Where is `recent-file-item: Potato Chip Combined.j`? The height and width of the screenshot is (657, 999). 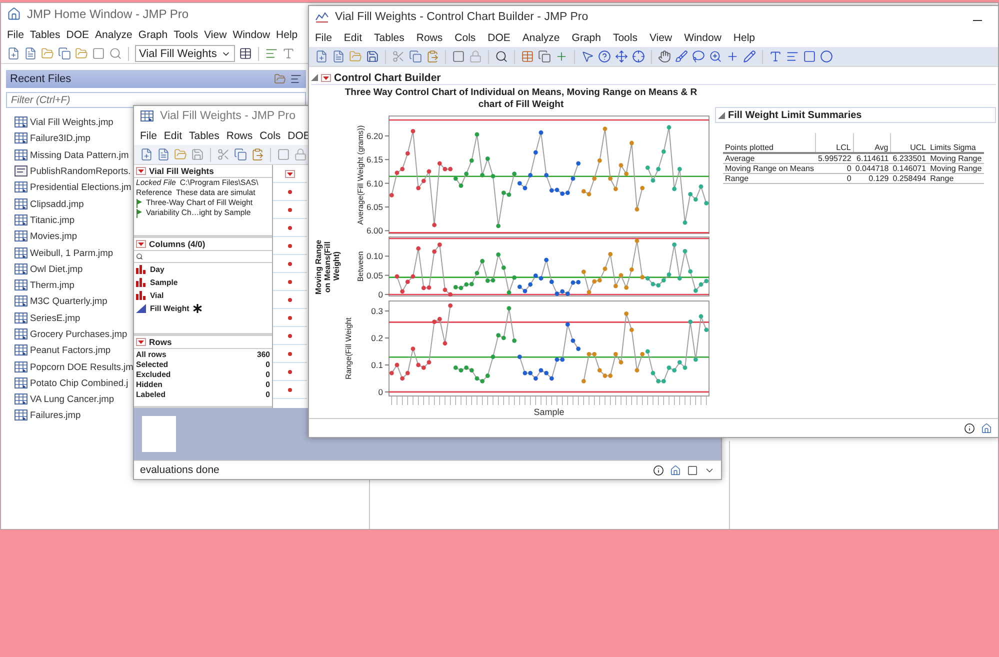
recent-file-item: Potato Chip Combined.j is located at coordinates (71, 383).